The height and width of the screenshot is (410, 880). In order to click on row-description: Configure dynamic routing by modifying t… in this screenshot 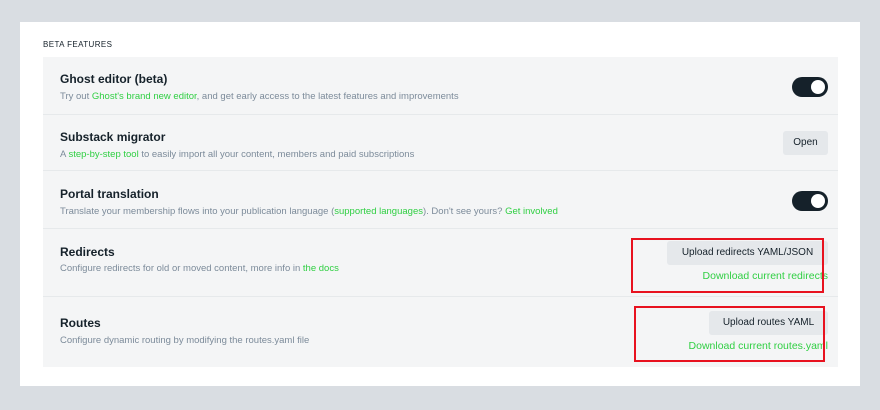, I will do `click(185, 340)`.